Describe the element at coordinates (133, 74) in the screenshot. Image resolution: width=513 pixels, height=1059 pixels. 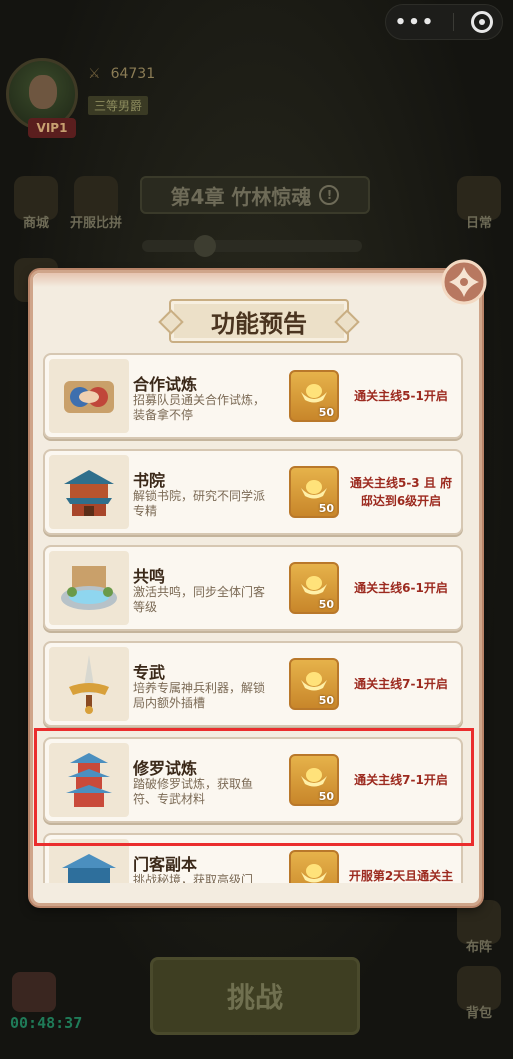
I see `power-value: 64731` at that location.